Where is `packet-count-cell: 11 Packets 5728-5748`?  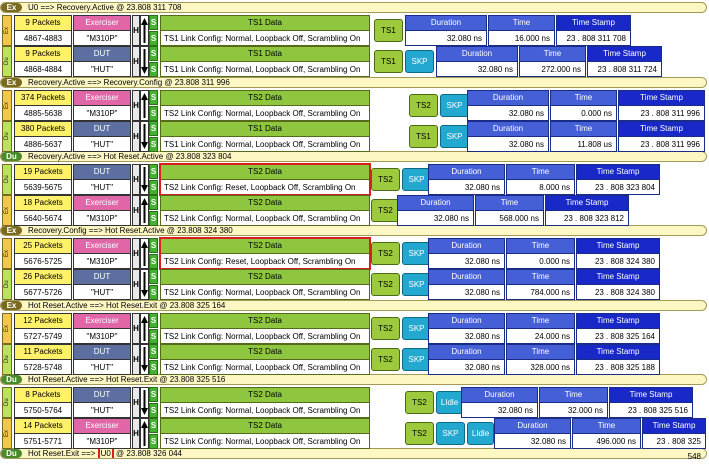 packet-count-cell: 11 Packets 5728-5748 is located at coordinates (43, 359).